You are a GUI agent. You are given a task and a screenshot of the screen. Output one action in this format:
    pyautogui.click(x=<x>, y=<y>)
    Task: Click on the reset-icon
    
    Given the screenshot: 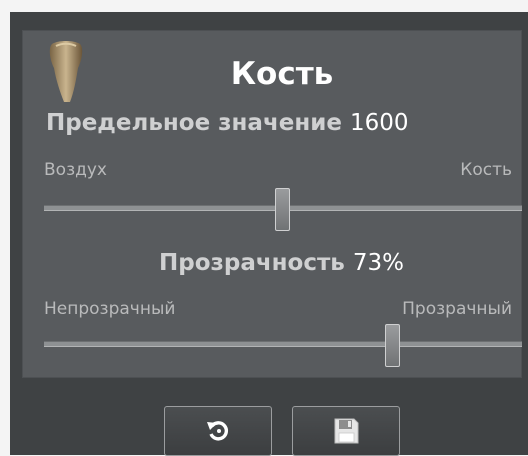 What is the action you would take?
    pyautogui.click(x=217, y=431)
    